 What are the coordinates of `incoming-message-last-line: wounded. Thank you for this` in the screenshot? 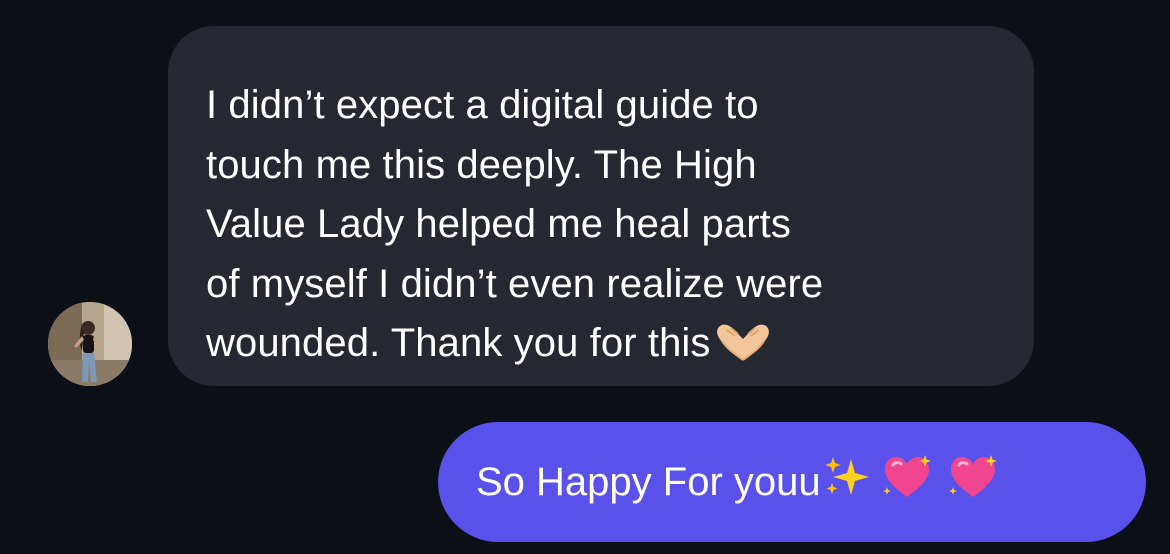 It's located at (605, 347).